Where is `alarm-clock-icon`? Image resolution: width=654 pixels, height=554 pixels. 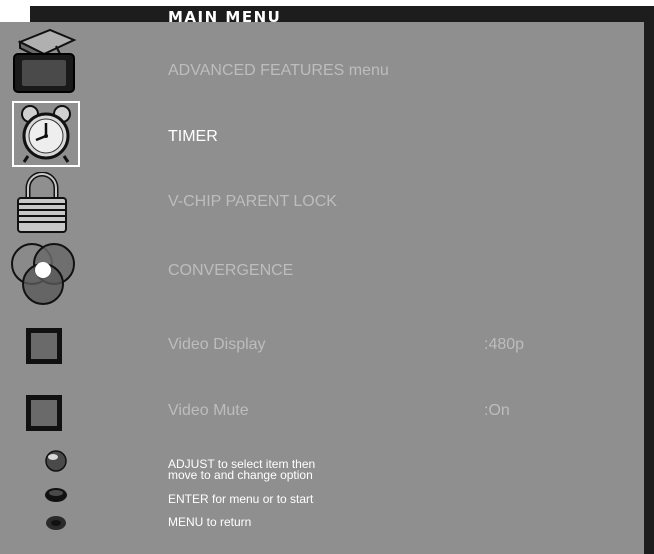
alarm-clock-icon is located at coordinates (46, 134).